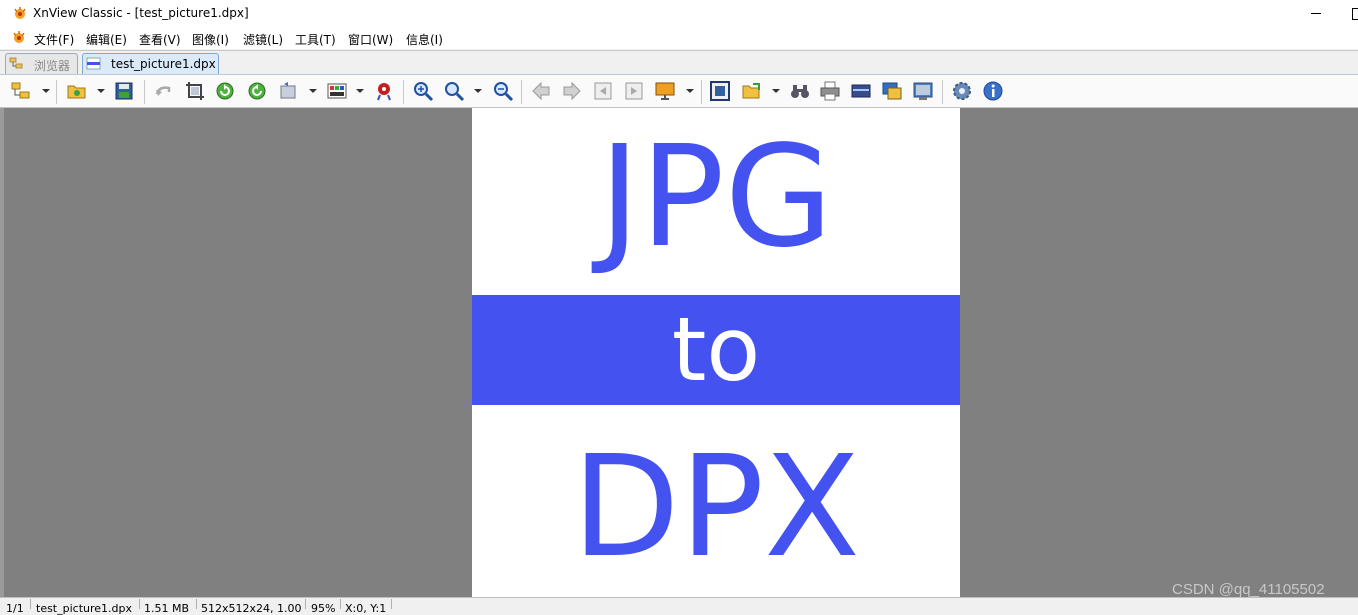 This screenshot has height=615, width=1358. I want to click on xnview-logo-icon, so click(20, 13).